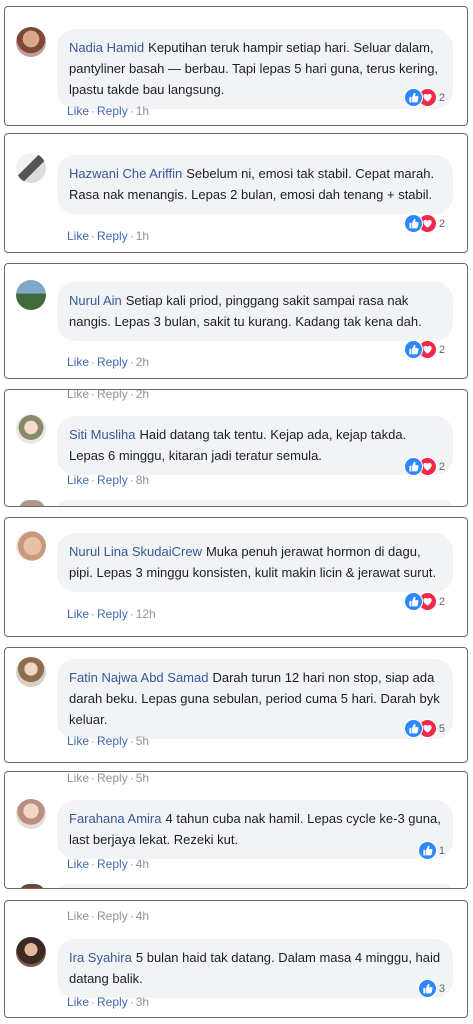 The width and height of the screenshot is (473, 1024). I want to click on comment-actions: Like · Reply · 12h, so click(111, 614).